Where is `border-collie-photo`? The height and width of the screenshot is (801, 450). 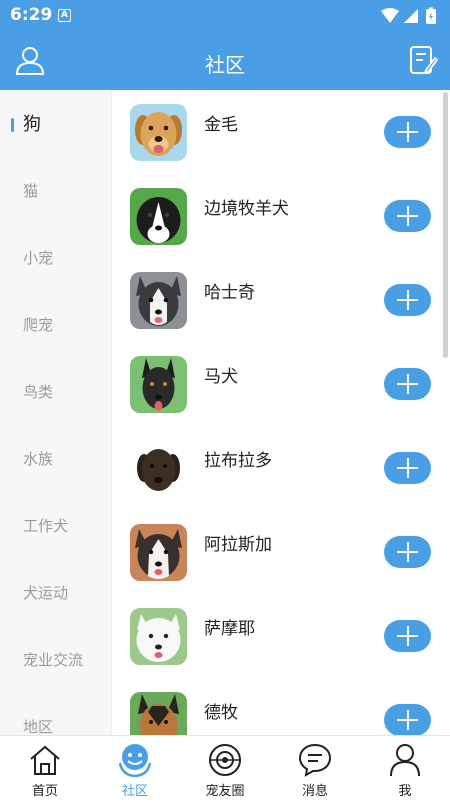 border-collie-photo is located at coordinates (158, 216).